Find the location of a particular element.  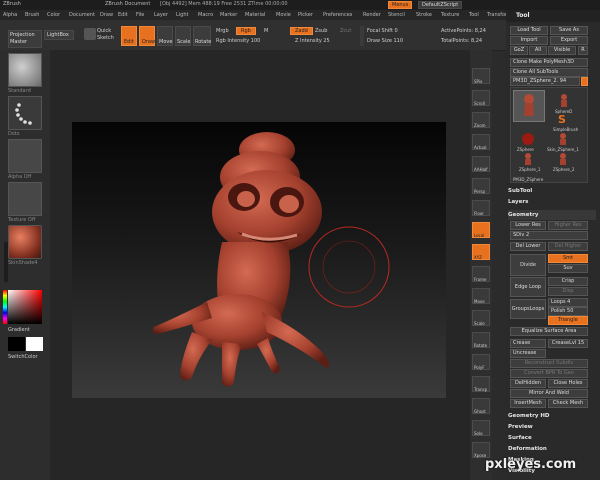

menu-item-document: Document is located at coordinates (82, 15).